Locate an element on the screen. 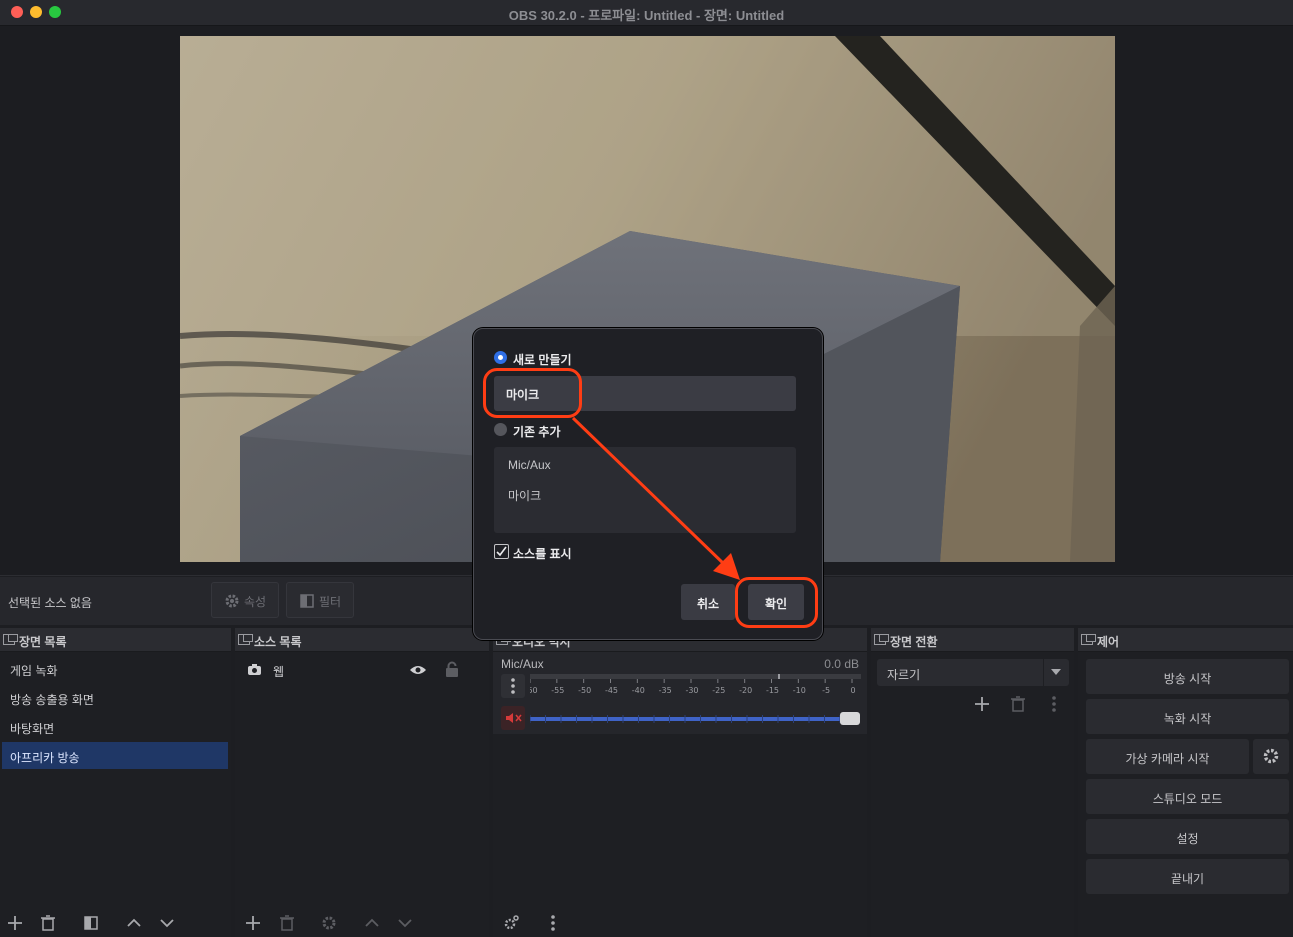  source-item: 웹 is located at coordinates (362, 668).